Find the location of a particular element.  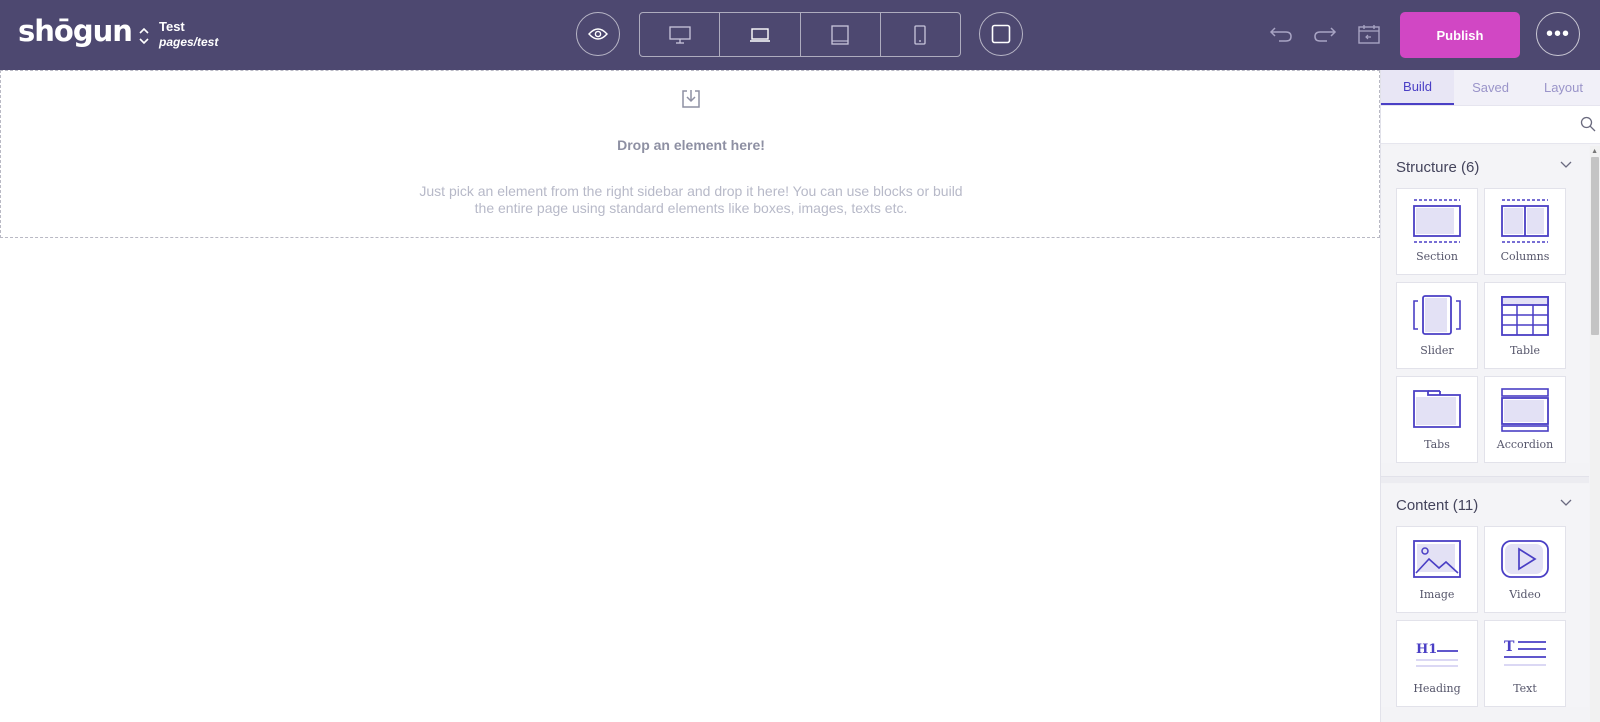

frame-toggle-button is located at coordinates (1001, 34).